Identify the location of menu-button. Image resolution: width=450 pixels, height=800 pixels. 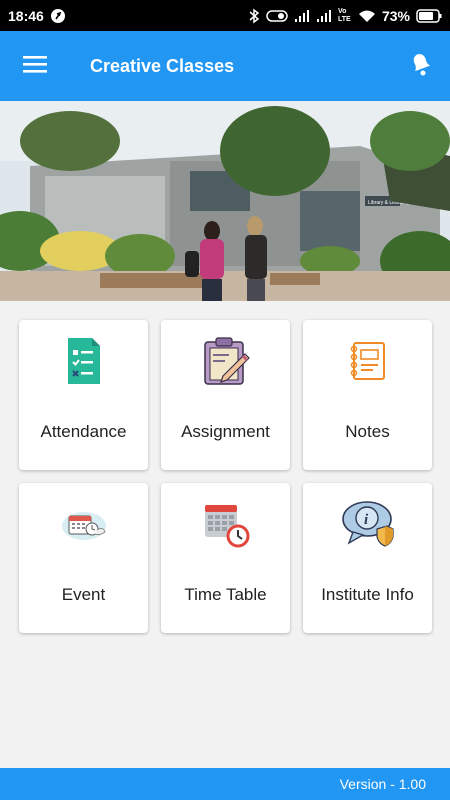
(35, 66).